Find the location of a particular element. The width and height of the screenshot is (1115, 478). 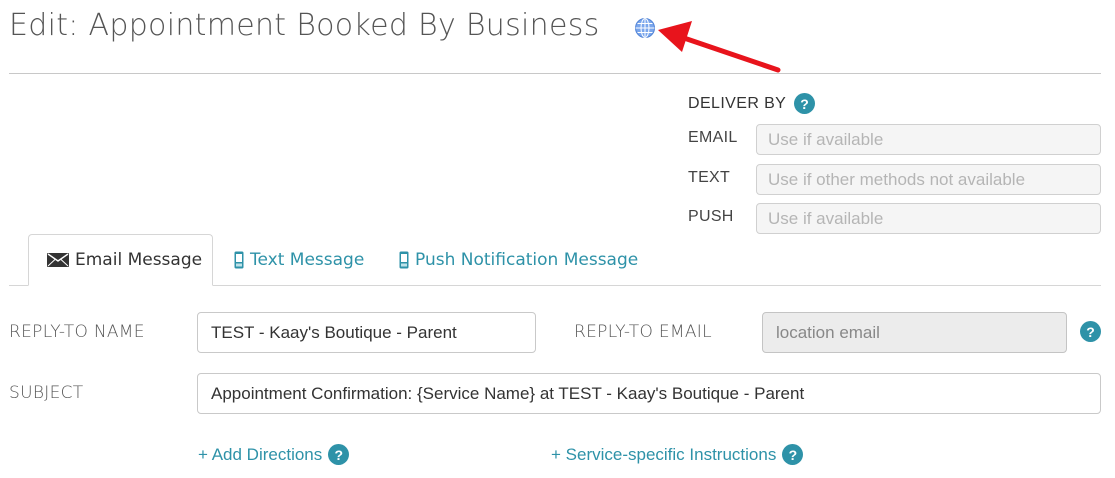

deliver-by-heading: DELIVER BY ? is located at coordinates (752, 103).